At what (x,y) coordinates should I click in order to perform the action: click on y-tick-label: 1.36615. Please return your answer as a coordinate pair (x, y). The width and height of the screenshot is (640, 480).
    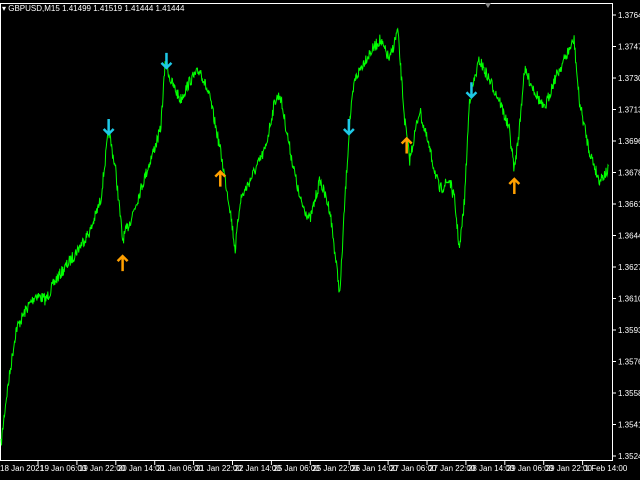
    Looking at the image, I should click on (629, 204).